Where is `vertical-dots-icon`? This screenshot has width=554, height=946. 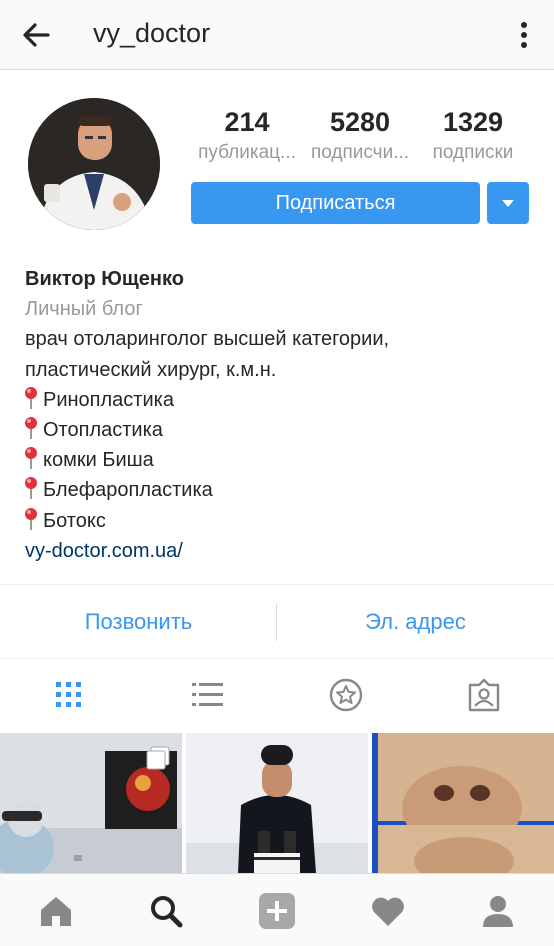
vertical-dots-icon is located at coordinates (524, 35).